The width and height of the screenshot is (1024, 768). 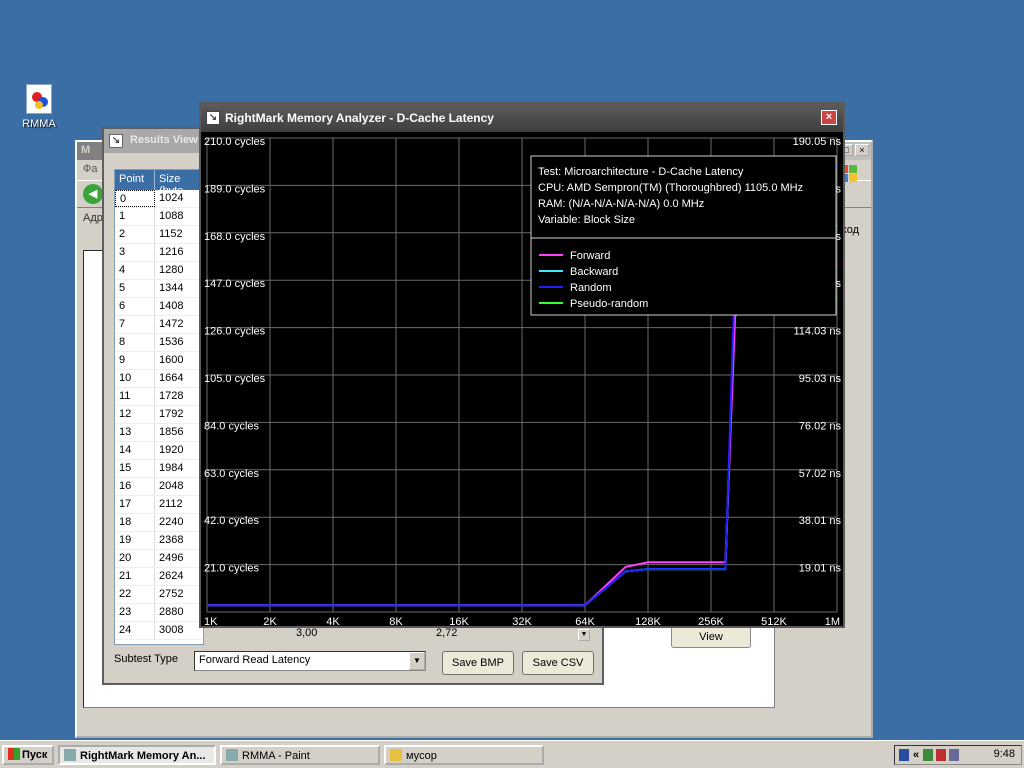 What do you see at coordinates (86, 150) in the screenshot?
I see `explorer-title: М` at bounding box center [86, 150].